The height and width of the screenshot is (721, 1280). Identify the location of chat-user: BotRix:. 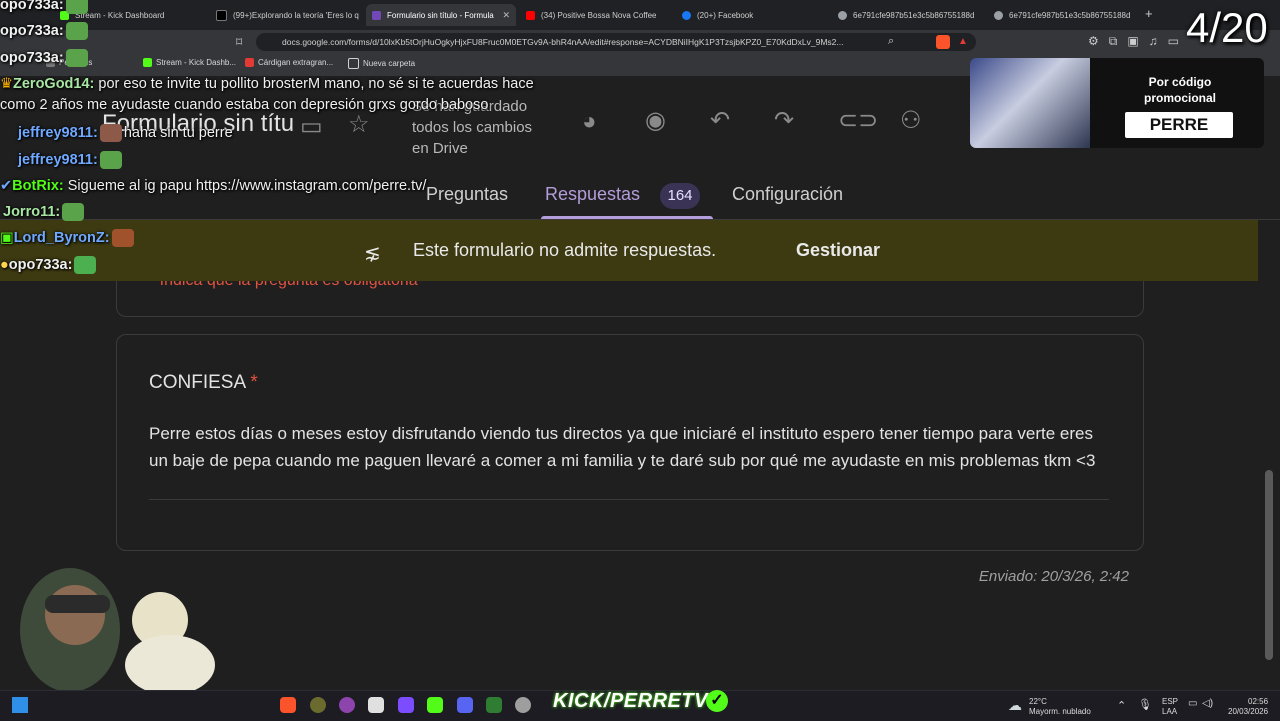
(38, 186).